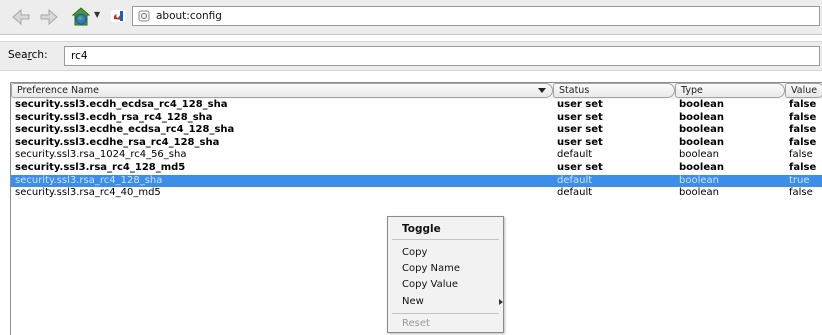 The height and width of the screenshot is (335, 822). I want to click on forward-arrow-icon, so click(49, 17).